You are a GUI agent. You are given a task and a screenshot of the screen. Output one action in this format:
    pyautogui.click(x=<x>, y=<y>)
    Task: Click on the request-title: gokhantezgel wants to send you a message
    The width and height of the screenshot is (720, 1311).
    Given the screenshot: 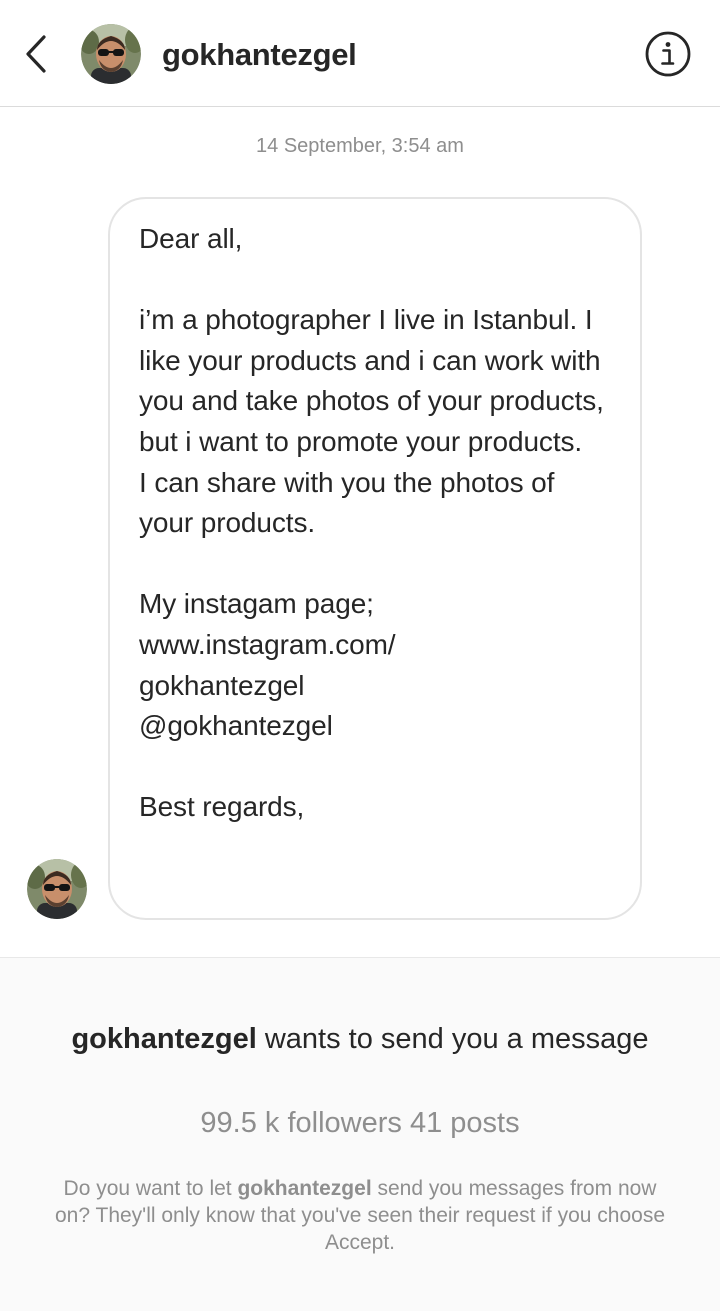 What is the action you would take?
    pyautogui.click(x=360, y=1039)
    